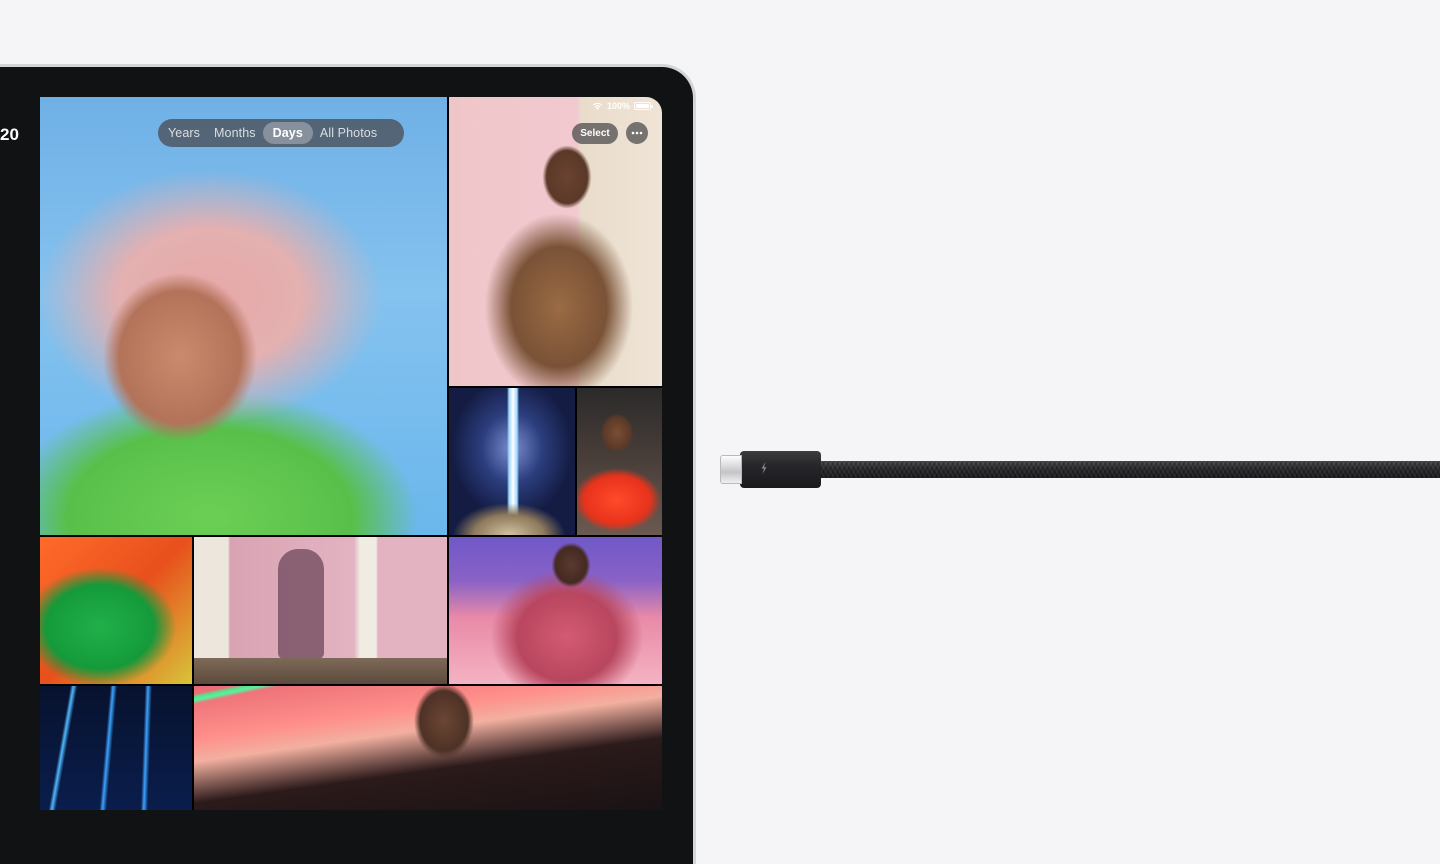 The height and width of the screenshot is (864, 1440). I want to click on thunderbolt-bolt-icon, so click(764, 468).